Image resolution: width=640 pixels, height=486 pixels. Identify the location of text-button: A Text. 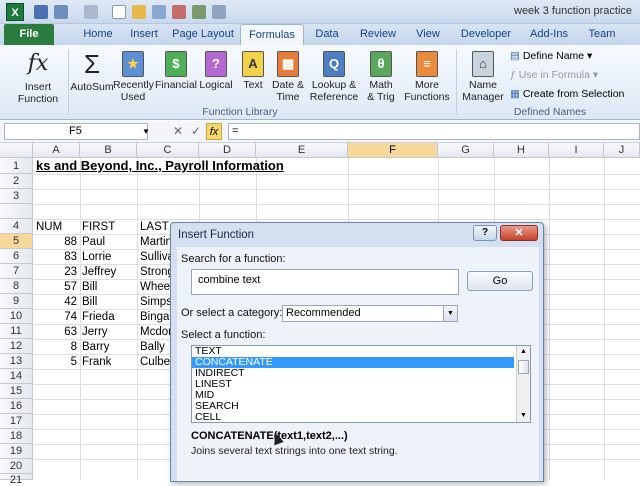
(253, 70).